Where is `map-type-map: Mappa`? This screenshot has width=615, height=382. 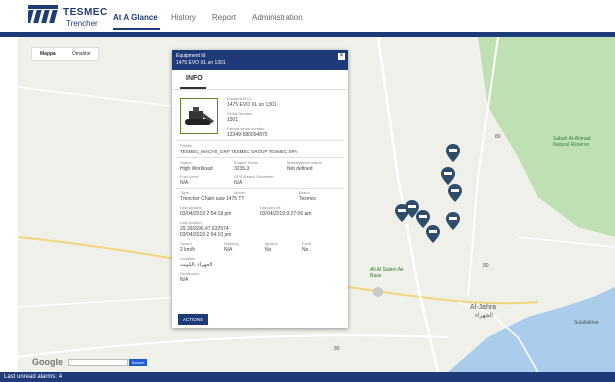 map-type-map: Mappa is located at coordinates (48, 54).